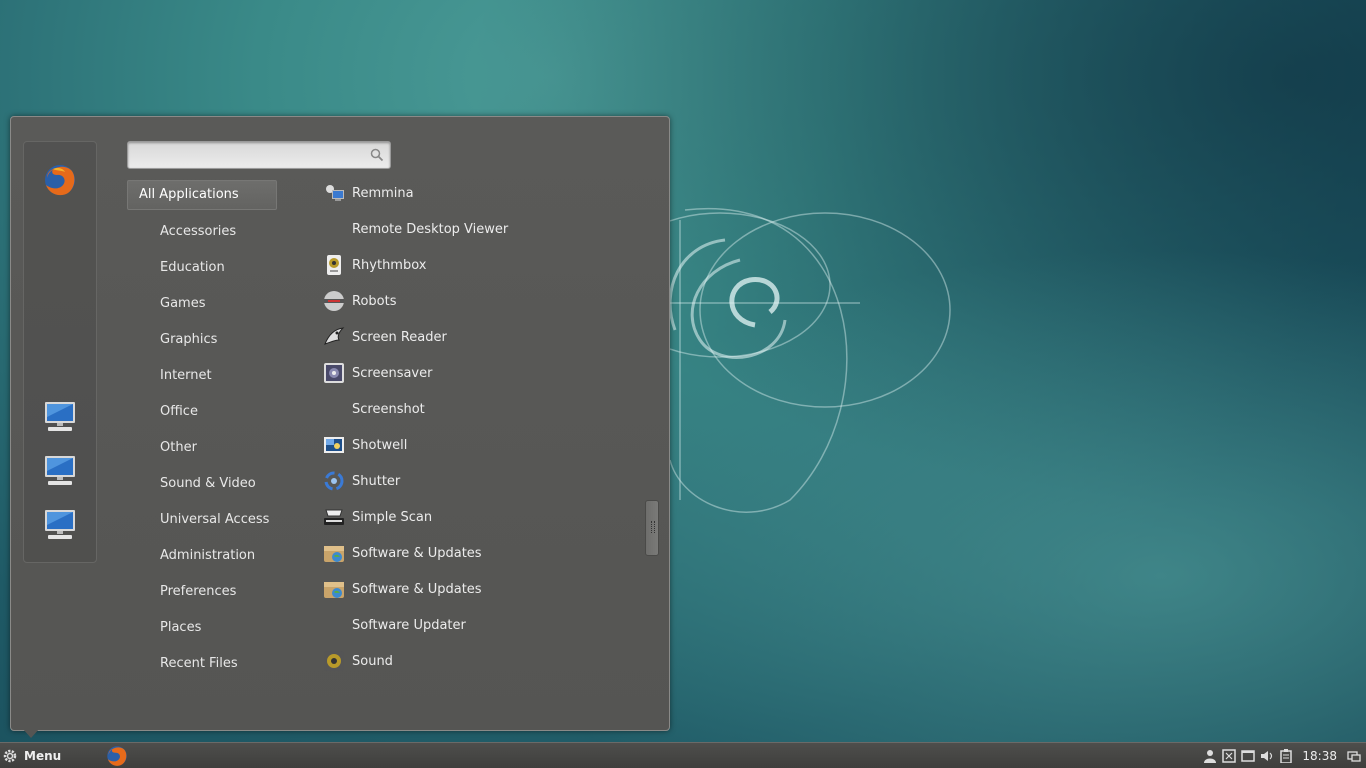 This screenshot has width=1366, height=768. What do you see at coordinates (334, 517) in the screenshot?
I see `scanner-icon` at bounding box center [334, 517].